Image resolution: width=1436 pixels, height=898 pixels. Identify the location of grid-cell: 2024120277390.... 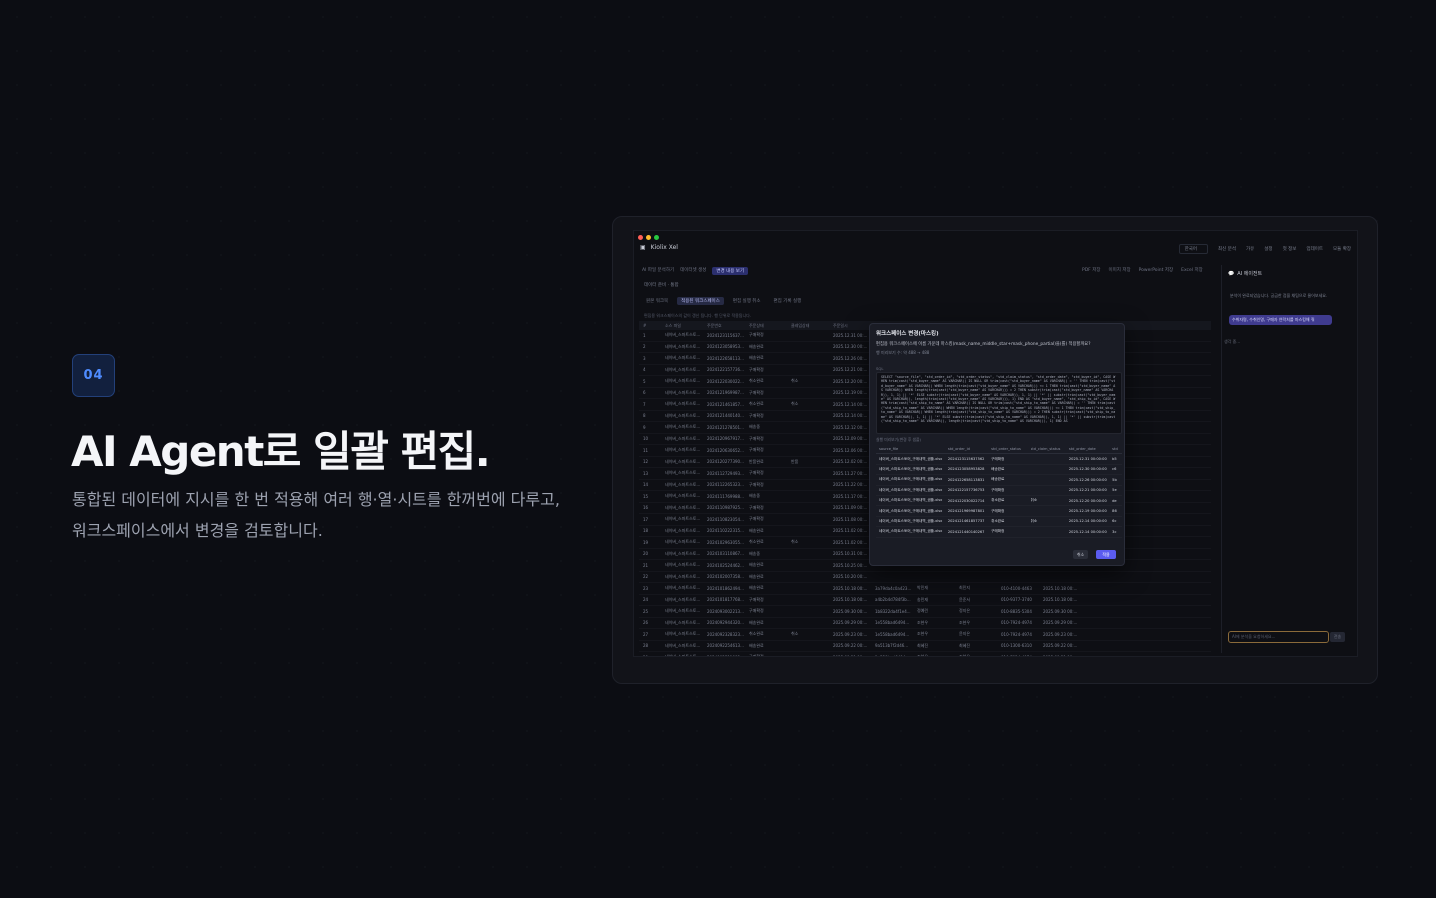
(725, 462).